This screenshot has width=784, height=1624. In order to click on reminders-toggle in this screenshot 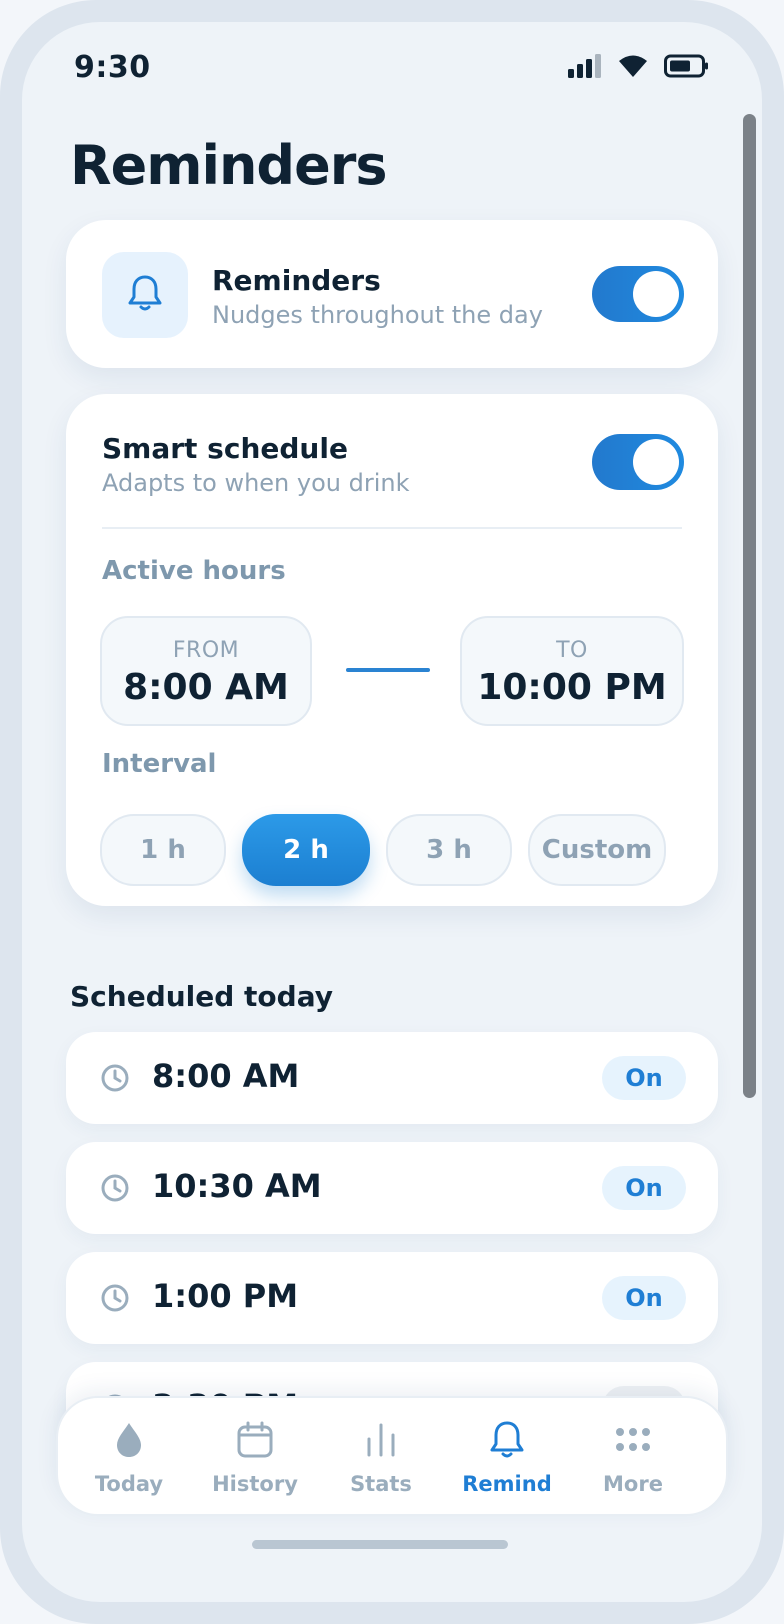, I will do `click(638, 294)`.